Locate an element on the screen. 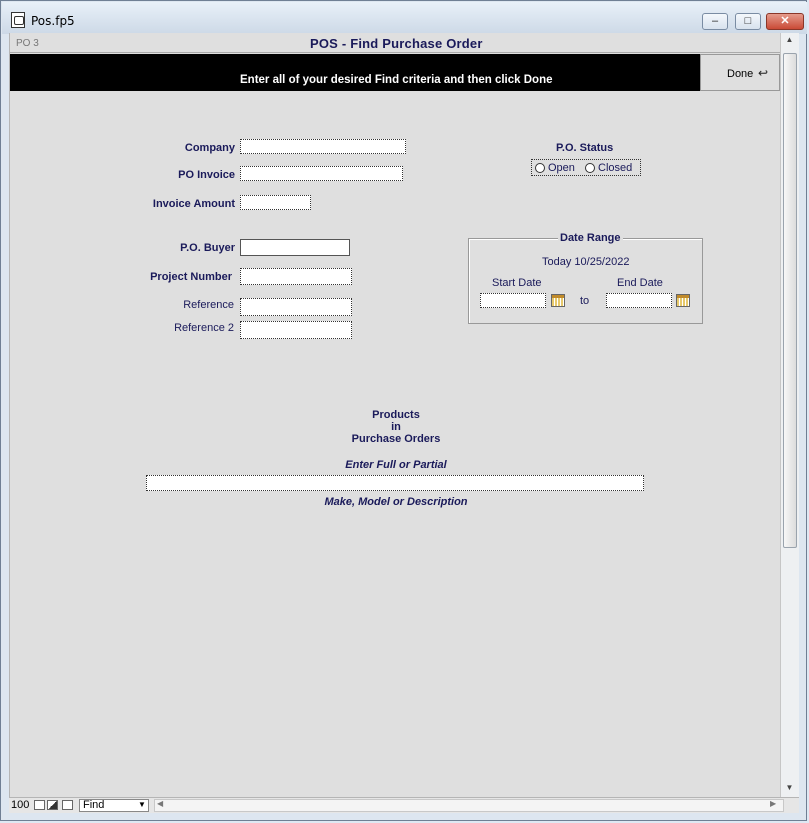 This screenshot has height=823, width=809. status-bar: 100 Find ▼ ◀ ▶ is located at coordinates (404, 805).